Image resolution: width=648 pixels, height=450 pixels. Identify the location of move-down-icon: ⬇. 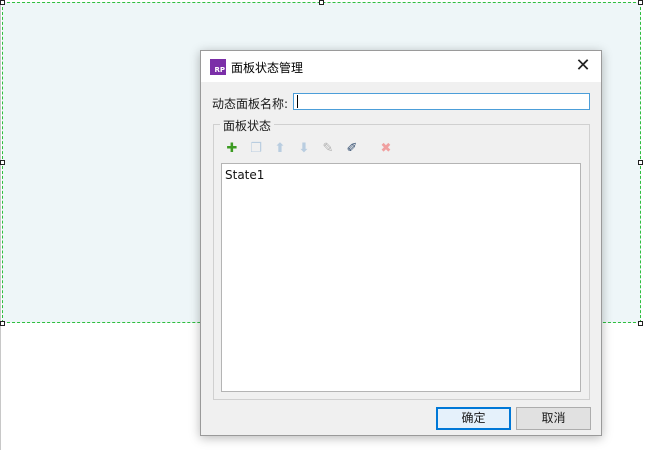
(304, 148).